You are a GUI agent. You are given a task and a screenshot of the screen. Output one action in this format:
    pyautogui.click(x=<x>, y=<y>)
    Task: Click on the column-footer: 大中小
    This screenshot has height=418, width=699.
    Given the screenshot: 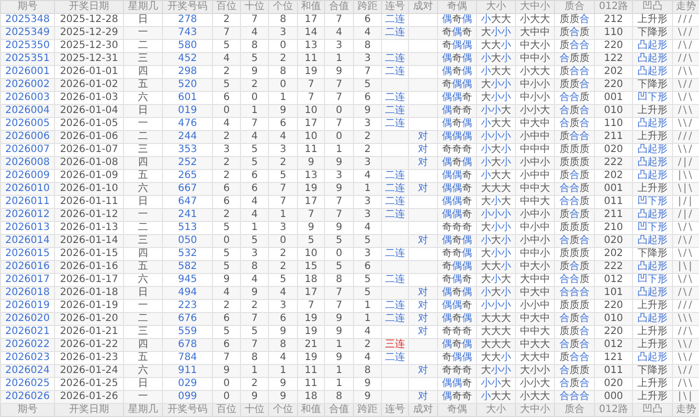 What is the action you would take?
    pyautogui.click(x=535, y=410)
    